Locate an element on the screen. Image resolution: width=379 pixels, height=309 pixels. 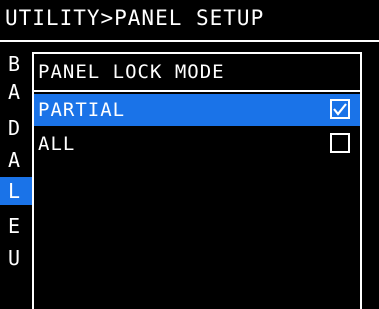
background-menu-item: E is located at coordinates (16, 226).